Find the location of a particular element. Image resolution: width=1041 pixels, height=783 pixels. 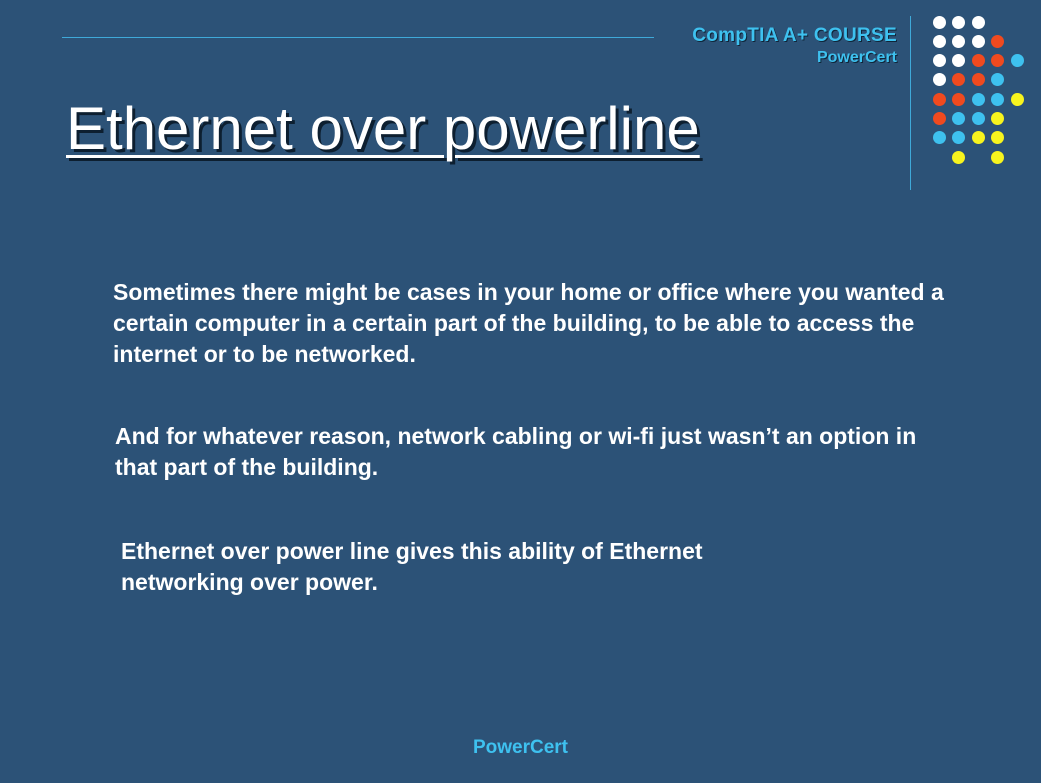

vertical-rule is located at coordinates (910, 103).